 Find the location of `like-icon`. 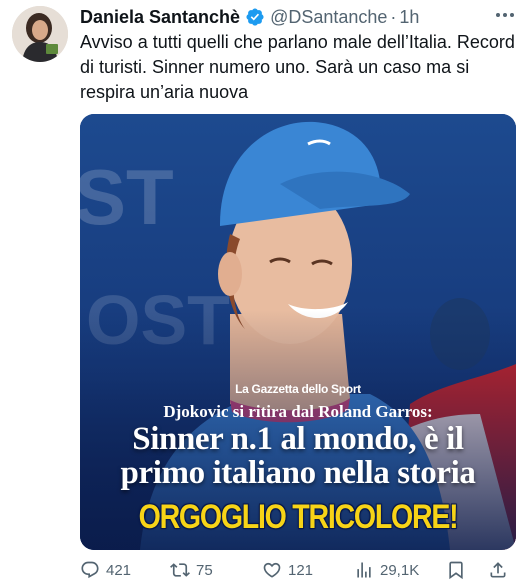

like-icon is located at coordinates (272, 570).